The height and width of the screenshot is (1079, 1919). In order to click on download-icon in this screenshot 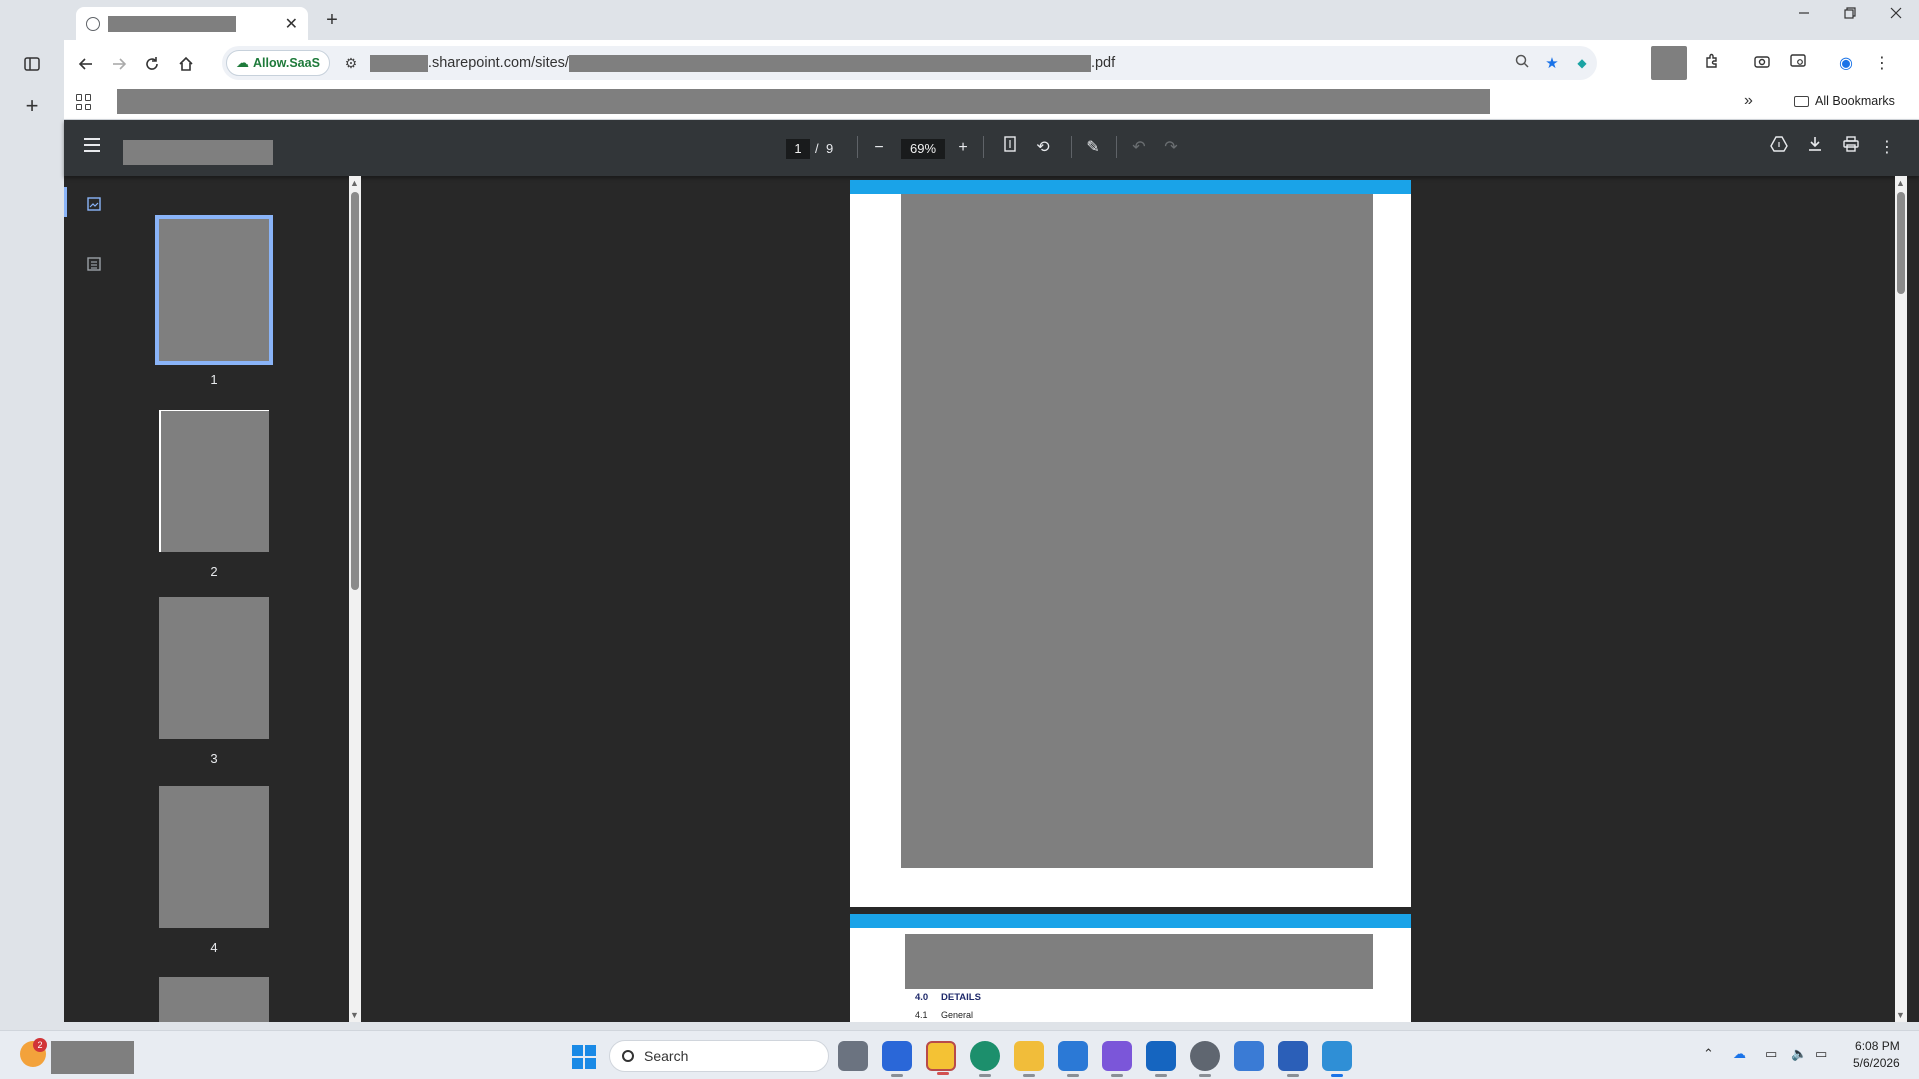, I will do `click(1815, 148)`.